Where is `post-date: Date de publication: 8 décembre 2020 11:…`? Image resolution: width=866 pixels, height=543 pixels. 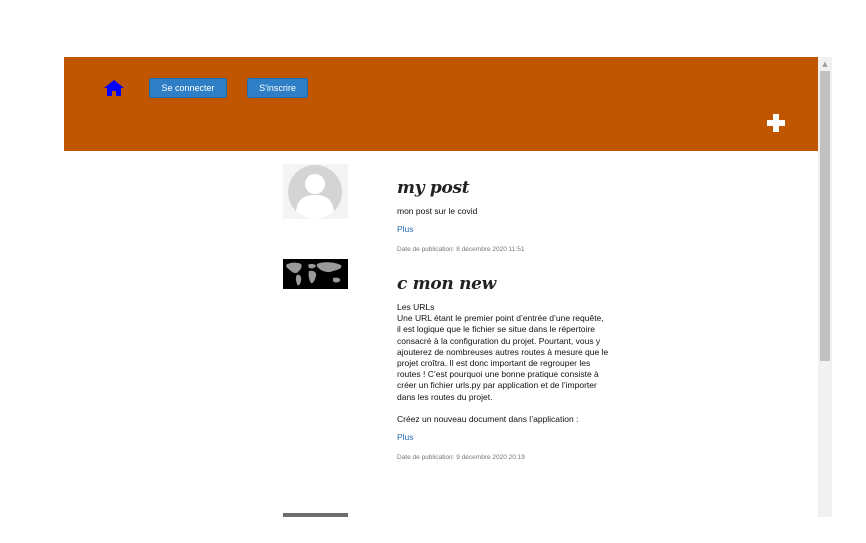 post-date: Date de publication: 8 décembre 2020 11:… is located at coordinates (461, 250).